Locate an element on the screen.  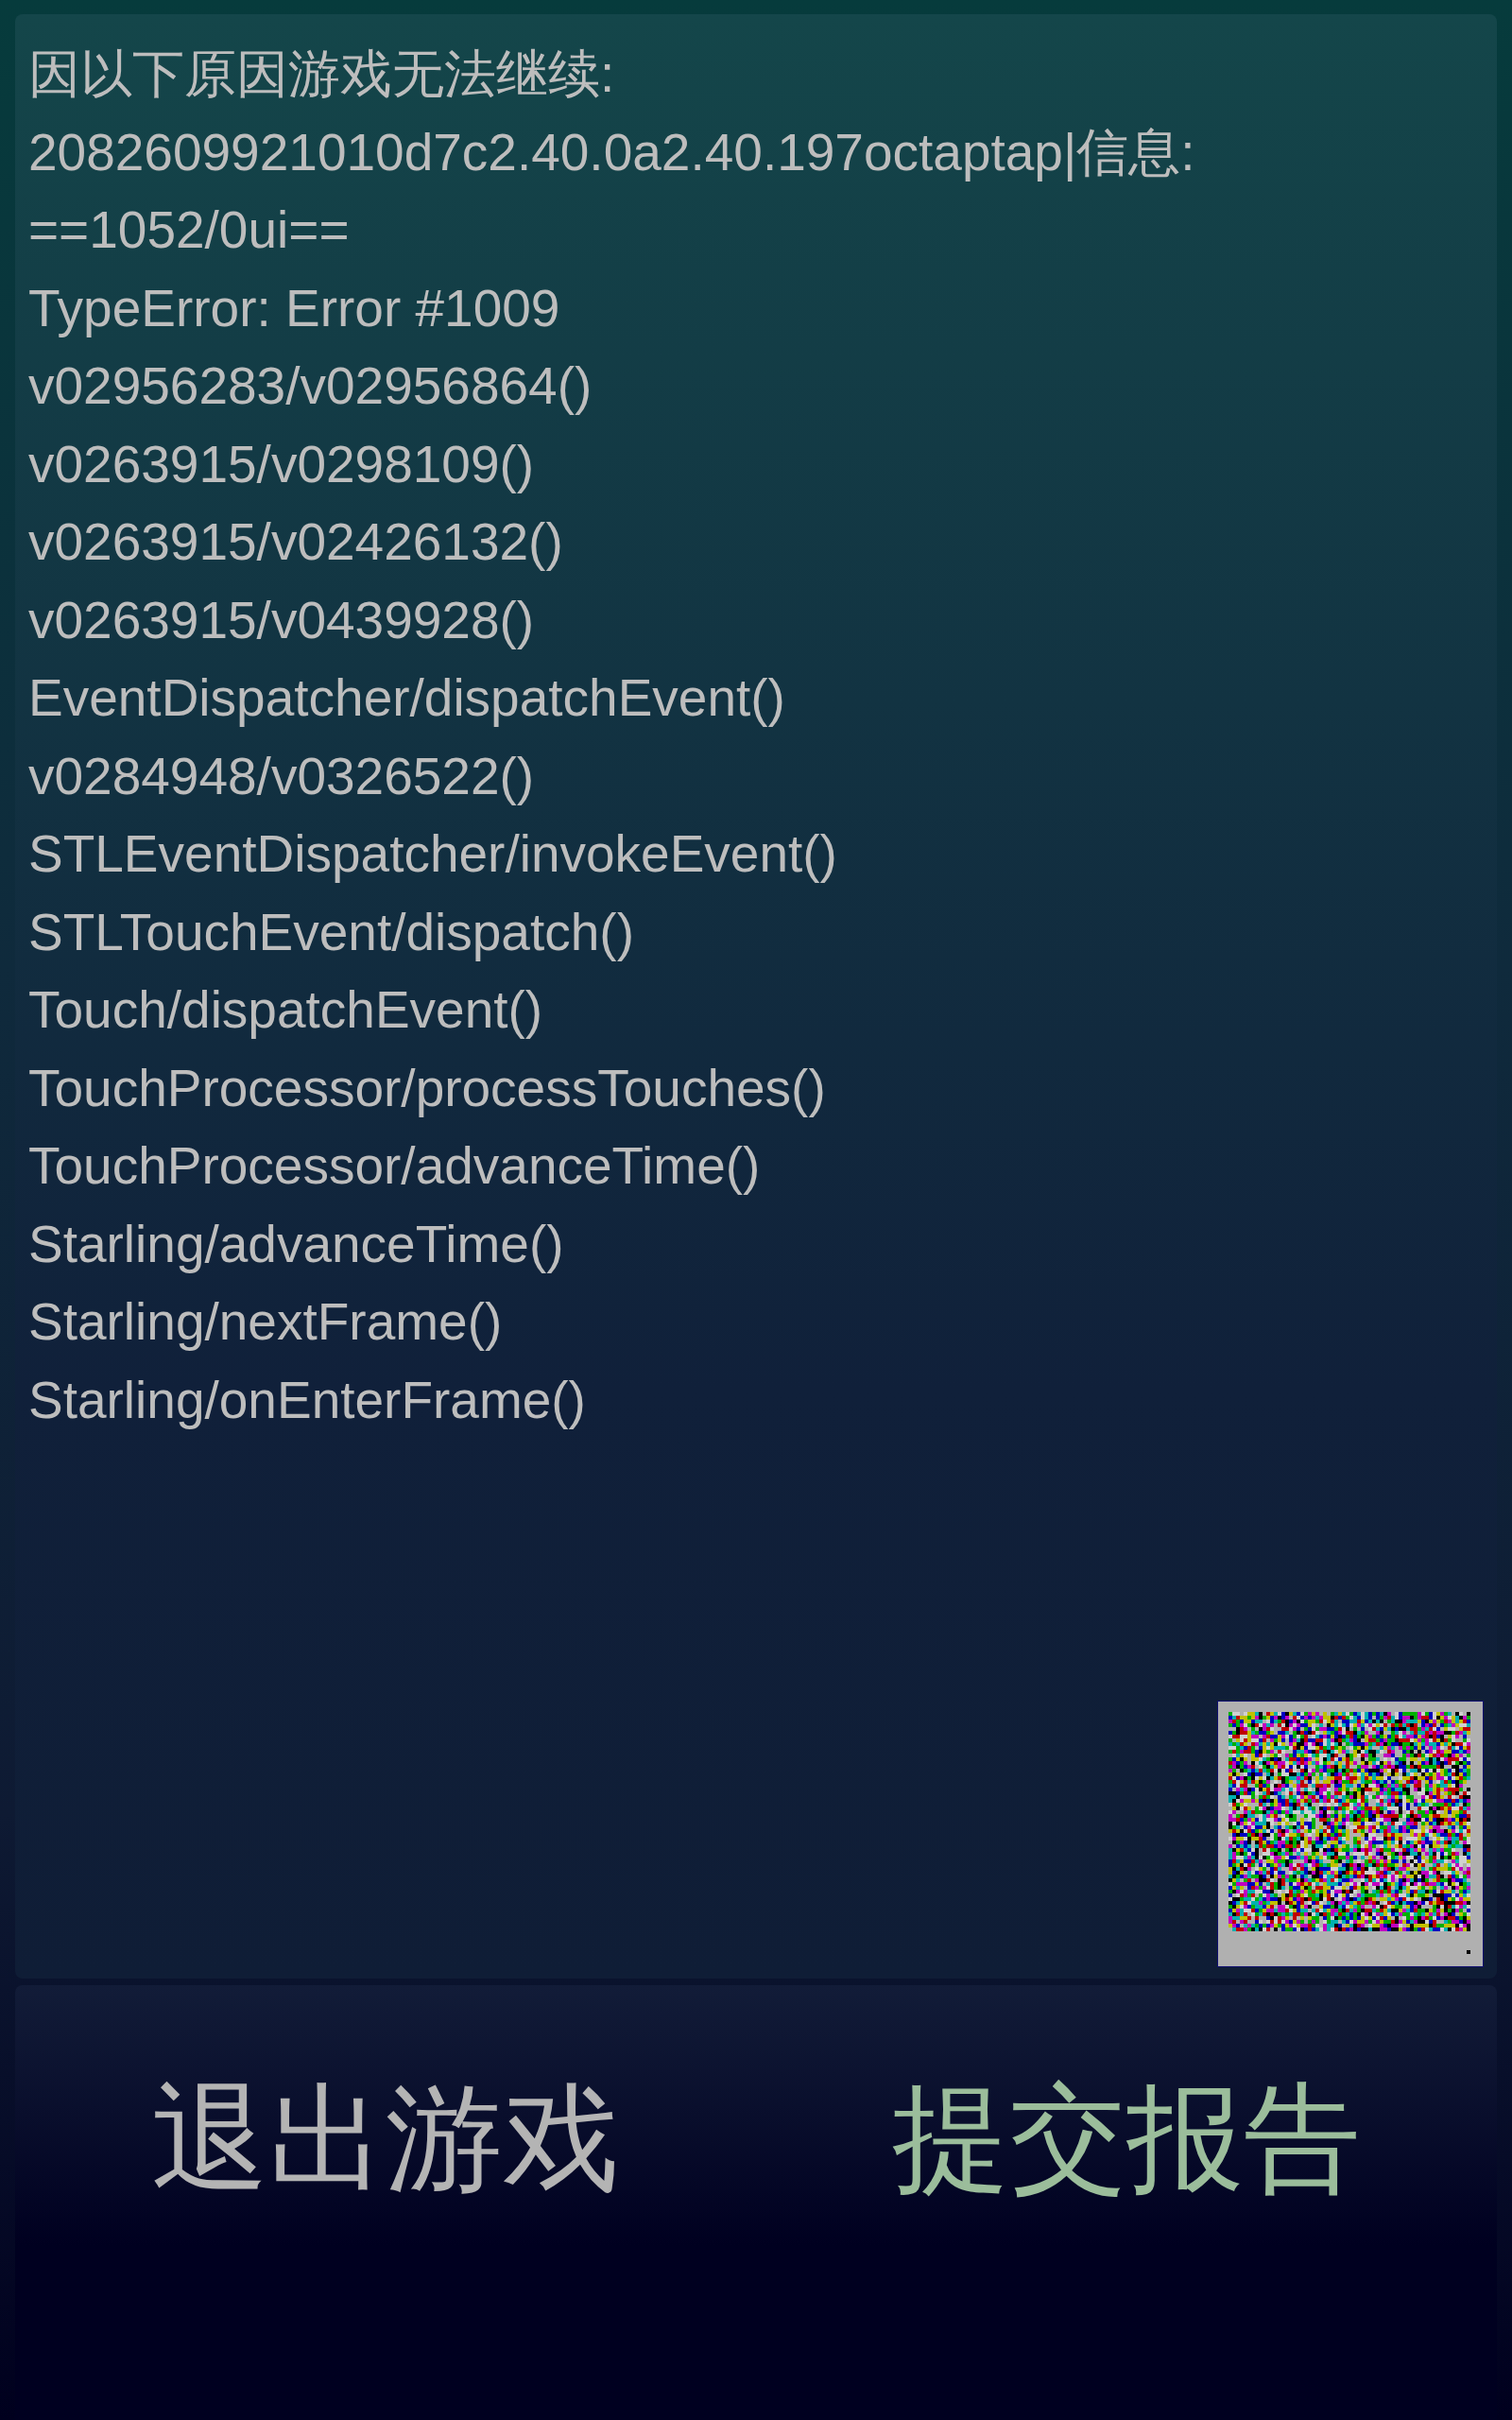
error-text-line: Starling/advanceTime() is located at coordinates (296, 1244).